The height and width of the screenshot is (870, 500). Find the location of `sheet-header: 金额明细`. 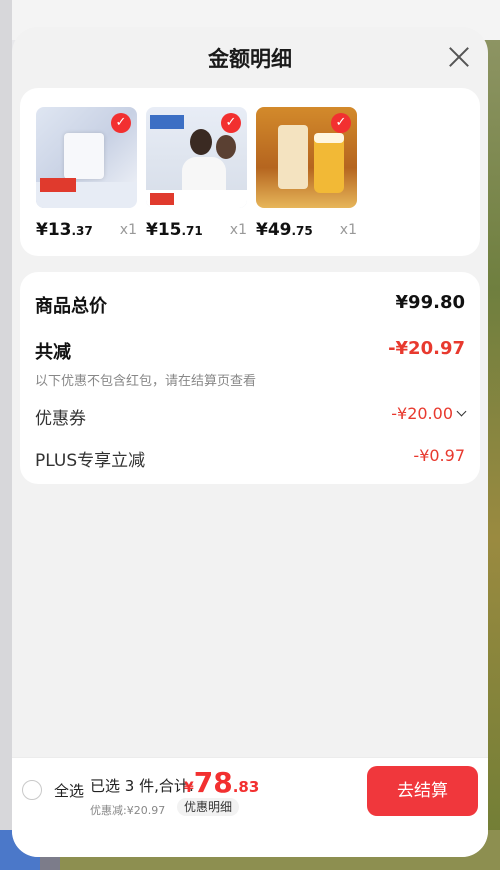

sheet-header: 金额明细 is located at coordinates (250, 57).